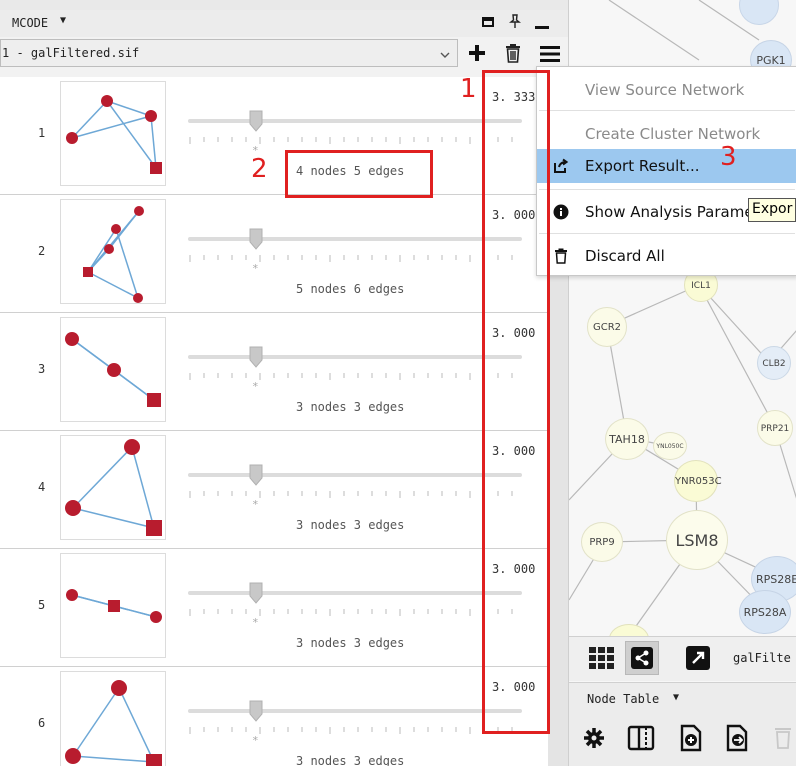 This screenshot has width=796, height=766. I want to click on panel-header: MCODE ▼, so click(284, 23).